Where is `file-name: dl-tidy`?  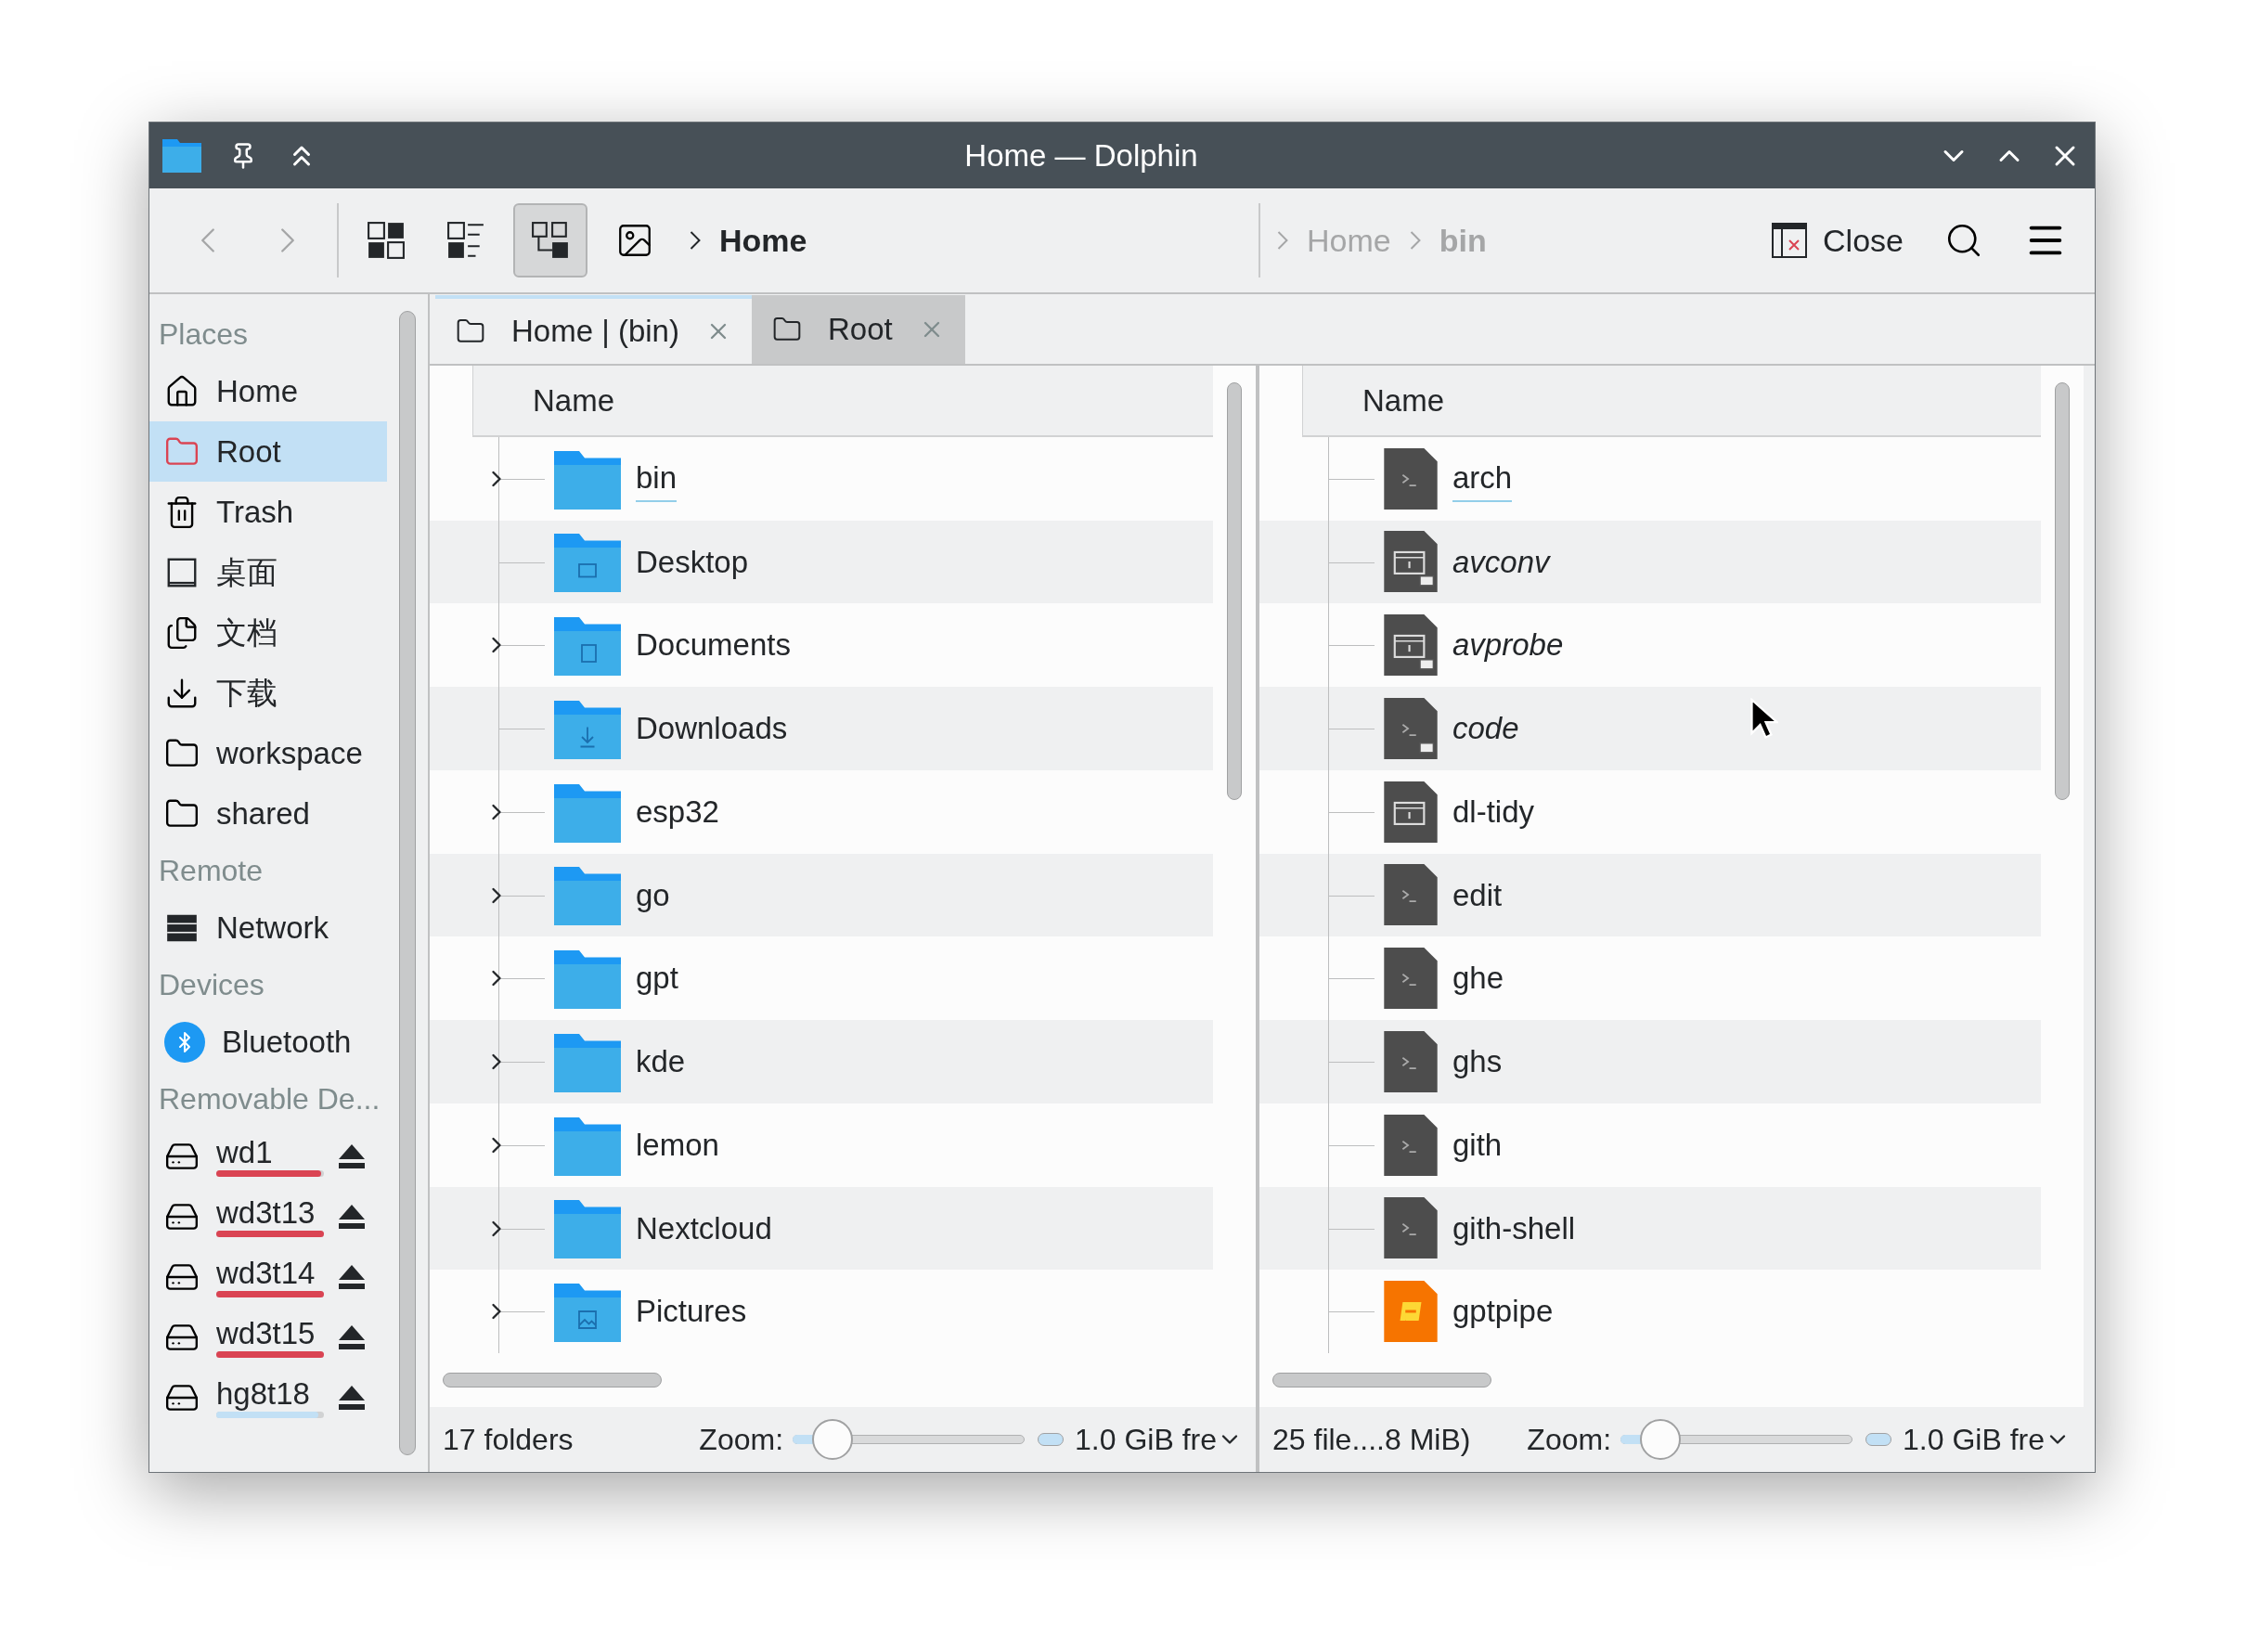 file-name: dl-tidy is located at coordinates (1493, 812).